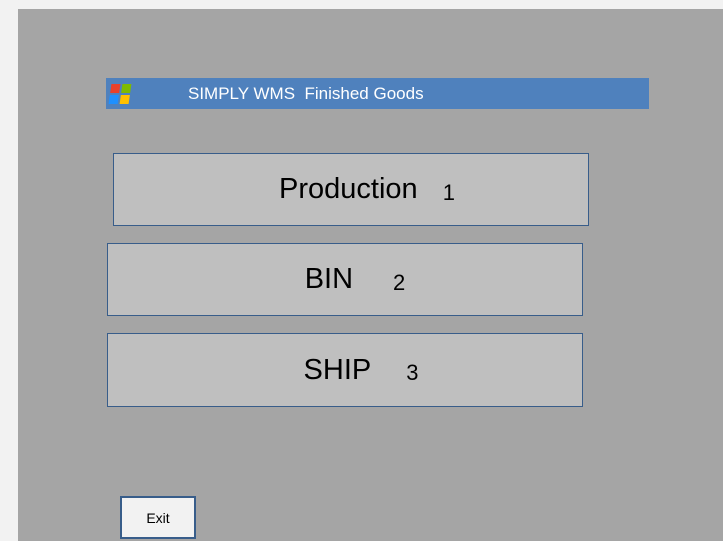  What do you see at coordinates (348, 189) in the screenshot?
I see `production-label: Production` at bounding box center [348, 189].